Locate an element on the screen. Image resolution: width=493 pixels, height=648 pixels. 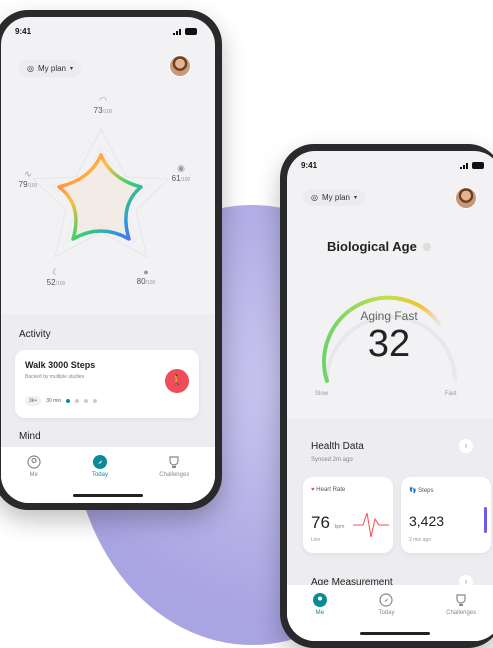
steps-bar is located at coordinates (485, 520).